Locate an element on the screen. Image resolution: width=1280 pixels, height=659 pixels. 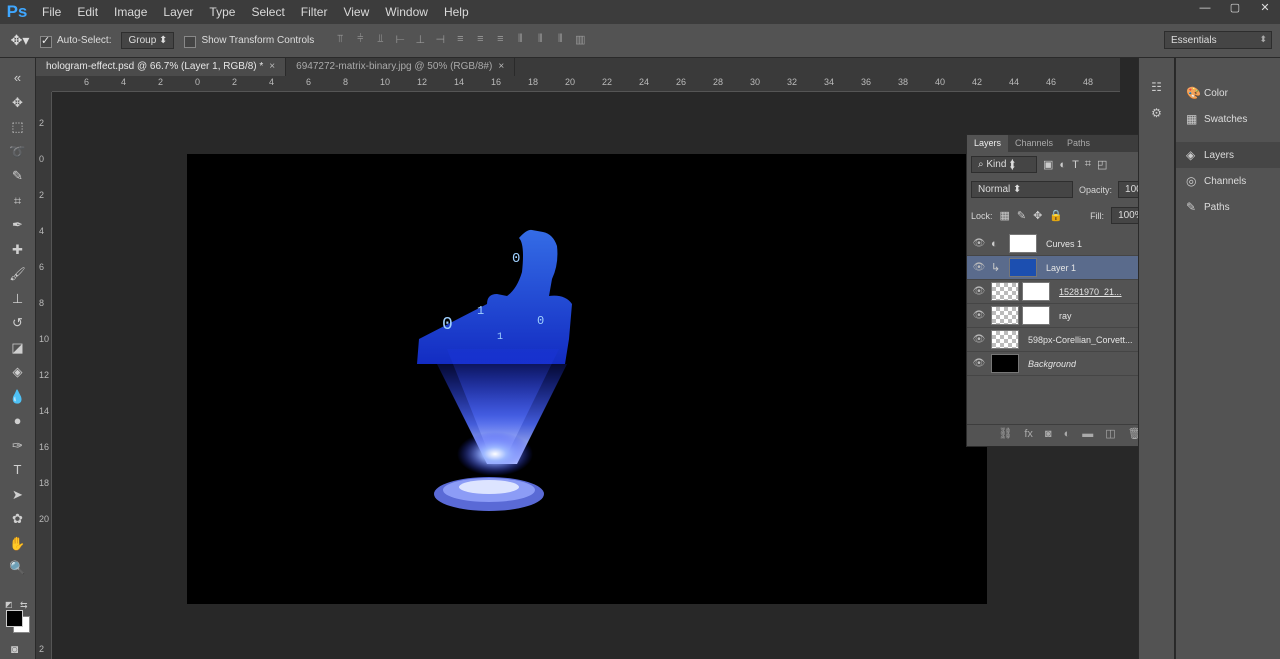
zoom-tool-icon: 🔍 is located at coordinates (17, 568).